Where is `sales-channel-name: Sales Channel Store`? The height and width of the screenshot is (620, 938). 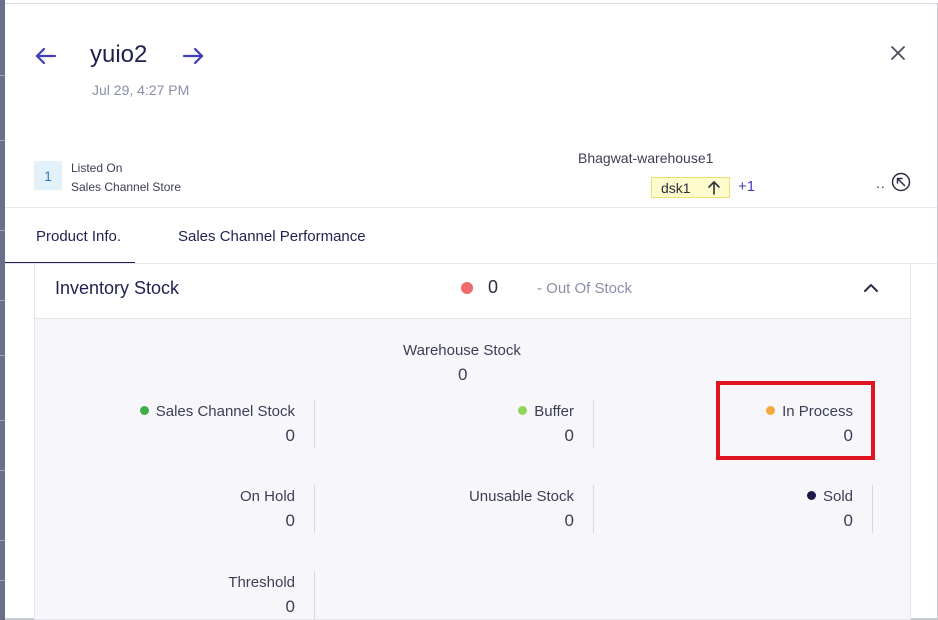 sales-channel-name: Sales Channel Store is located at coordinates (126, 187).